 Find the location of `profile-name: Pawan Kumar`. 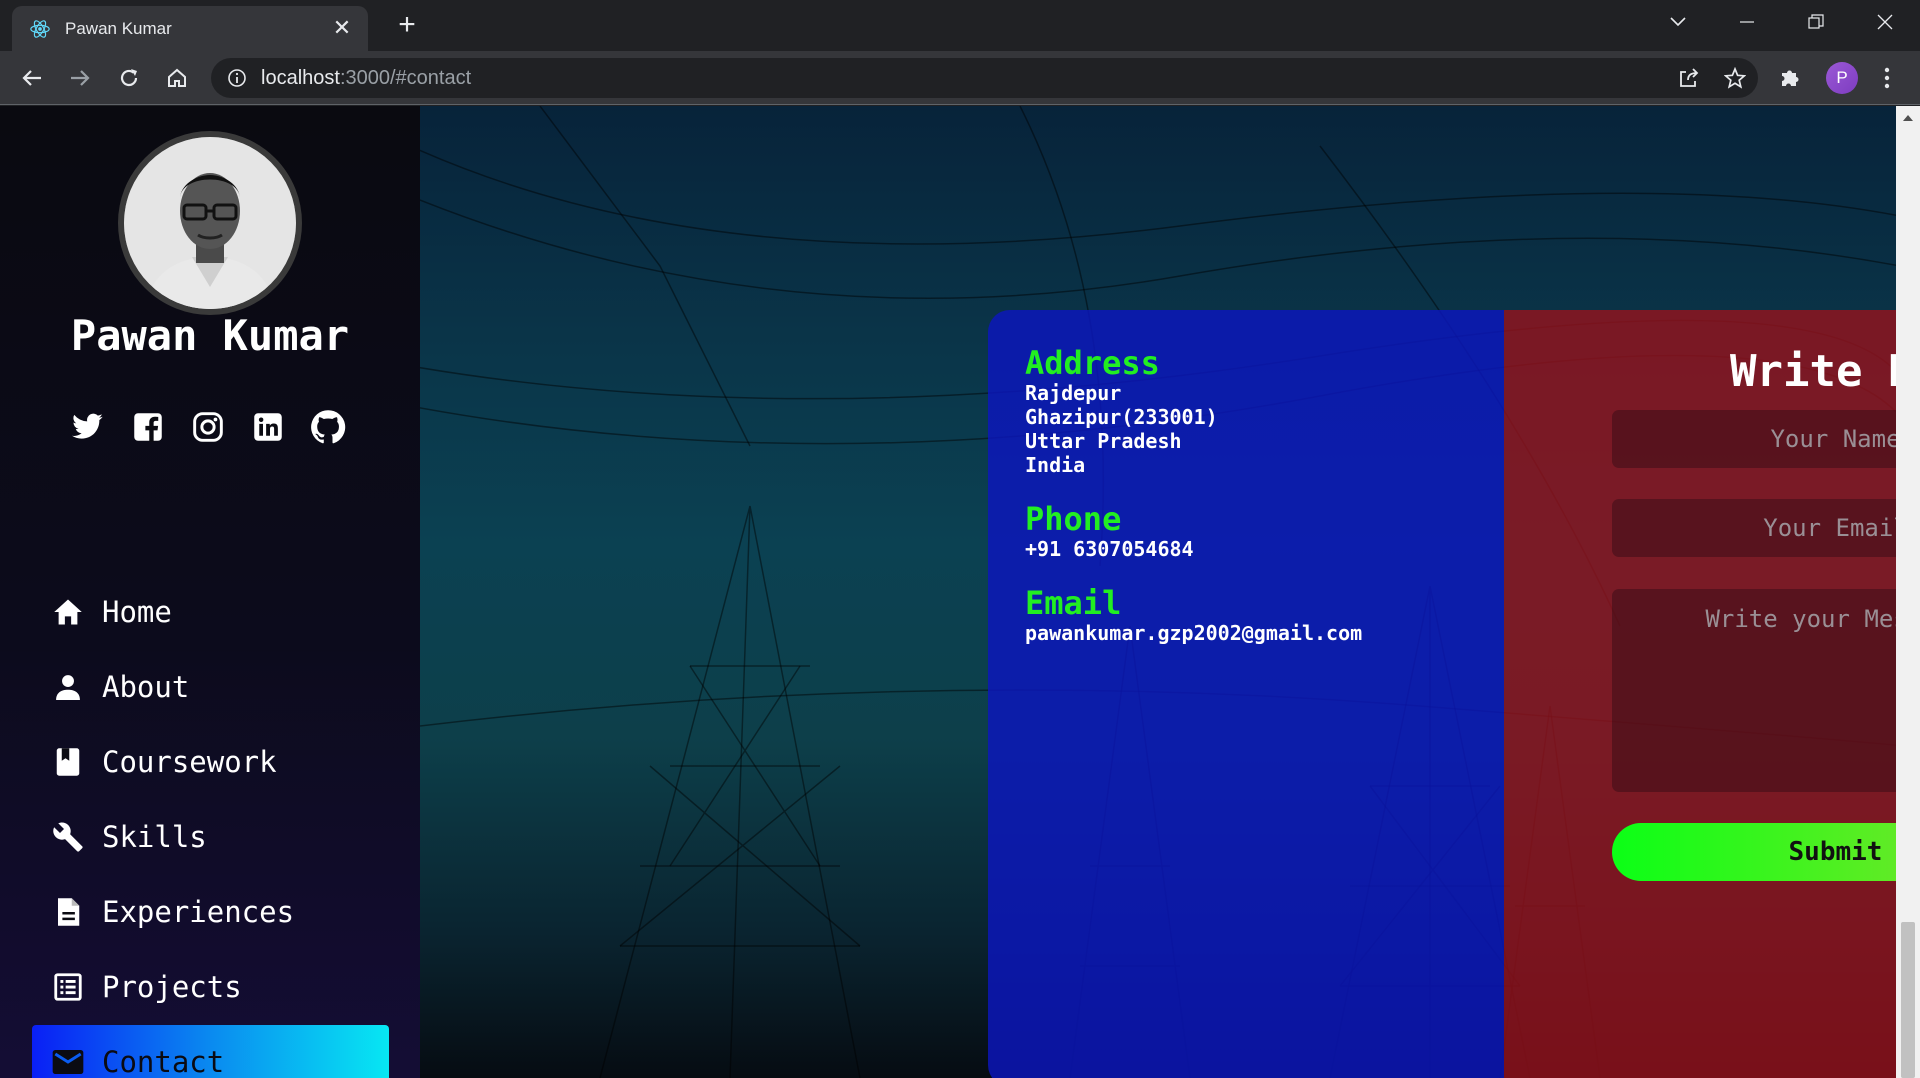

profile-name: Pawan Kumar is located at coordinates (210, 335).